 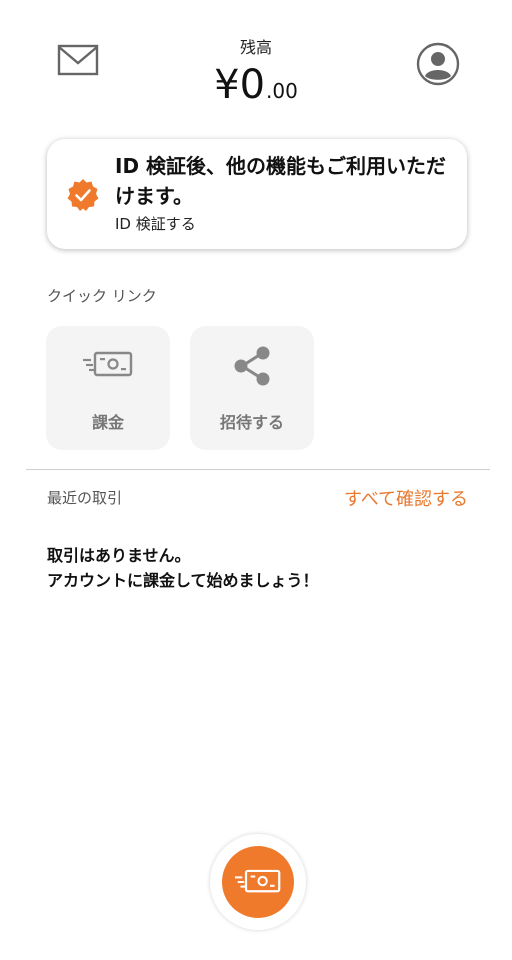 I want to click on empty-state-title: 取引はありません。, so click(x=119, y=555).